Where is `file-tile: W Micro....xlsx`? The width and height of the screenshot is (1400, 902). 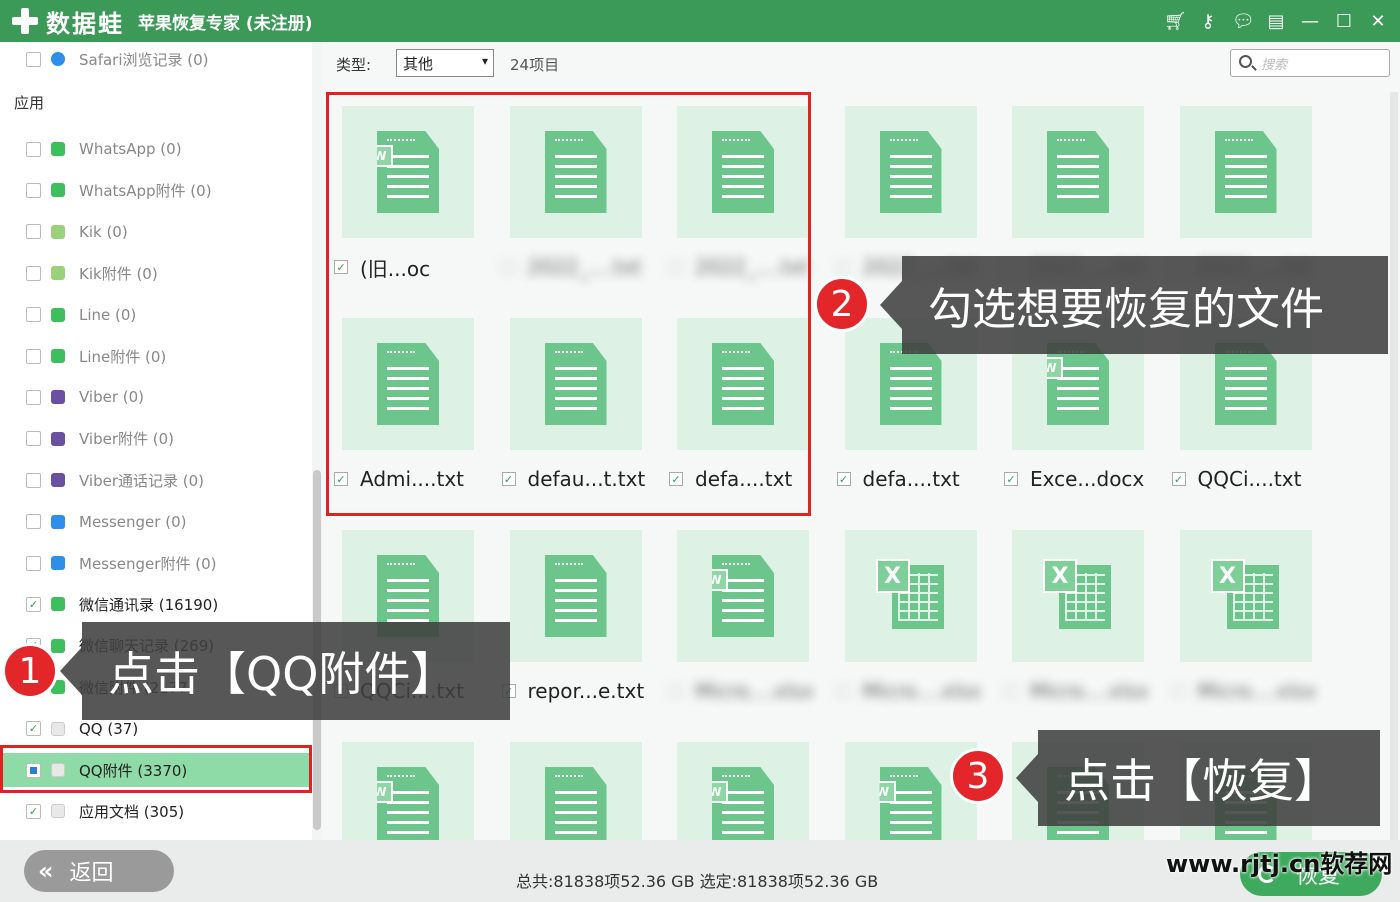
file-tile: W Micro....xlsx is located at coordinates (743, 621).